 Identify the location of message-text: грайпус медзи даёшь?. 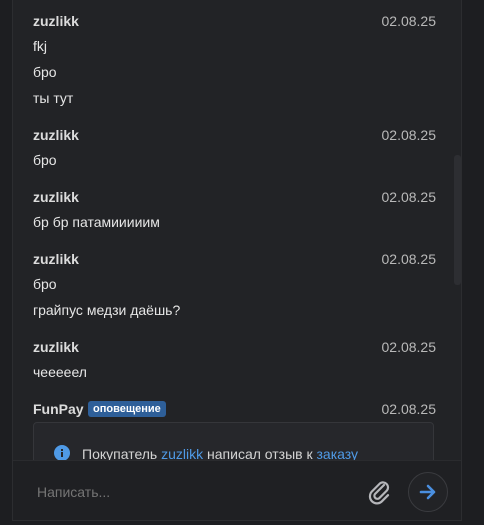
(107, 310).